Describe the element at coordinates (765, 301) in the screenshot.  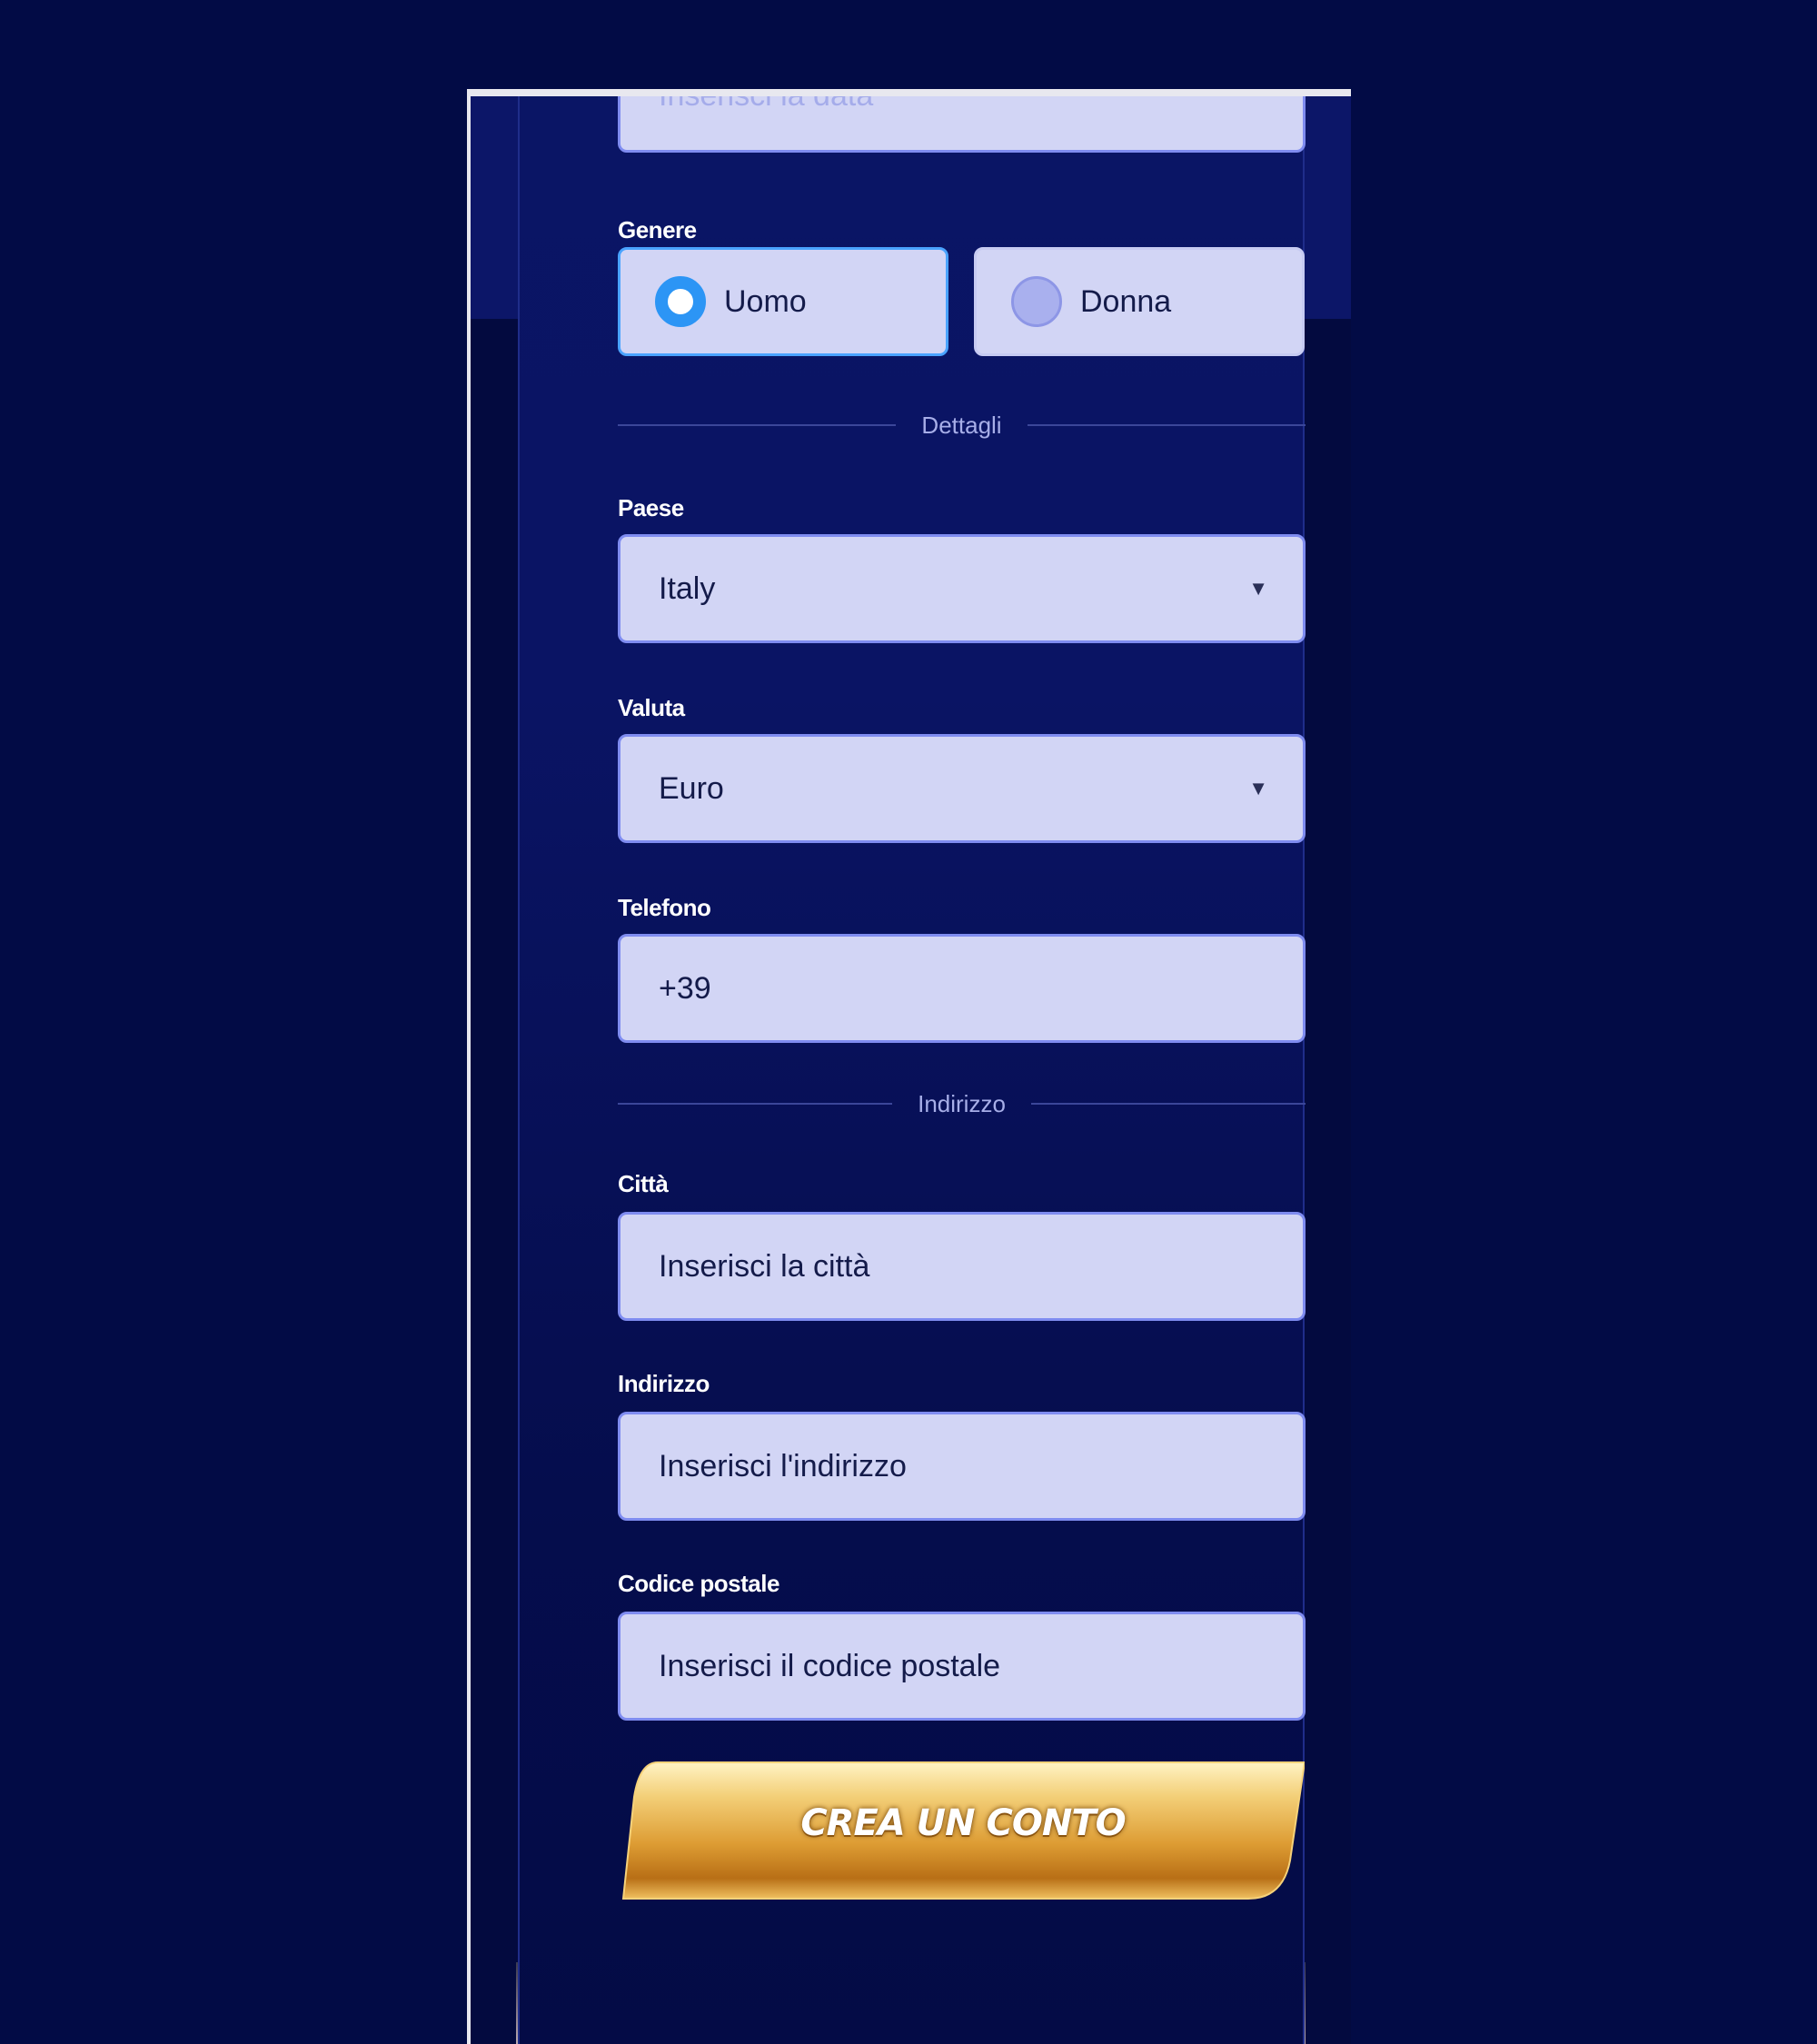
I see `gender-option-label: Uomo` at that location.